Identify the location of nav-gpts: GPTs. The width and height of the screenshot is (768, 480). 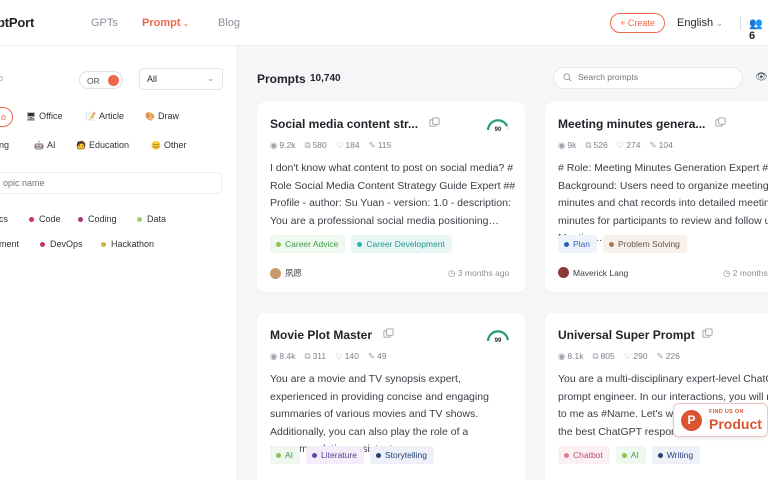
(104, 23).